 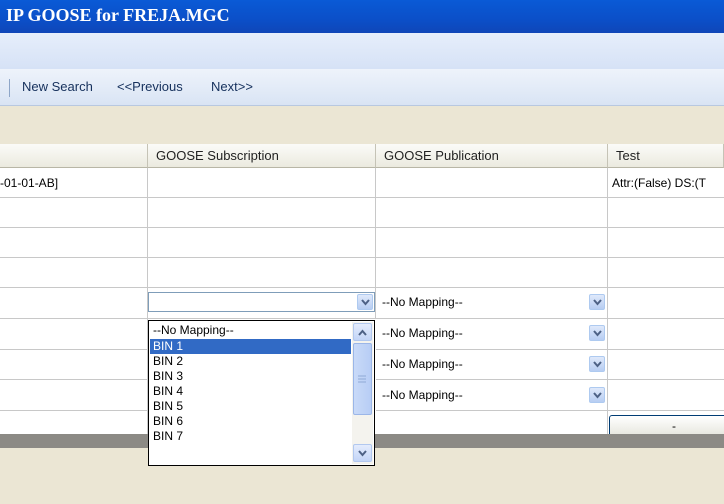 What do you see at coordinates (74, 365) in the screenshot?
I see `row7-name-cell` at bounding box center [74, 365].